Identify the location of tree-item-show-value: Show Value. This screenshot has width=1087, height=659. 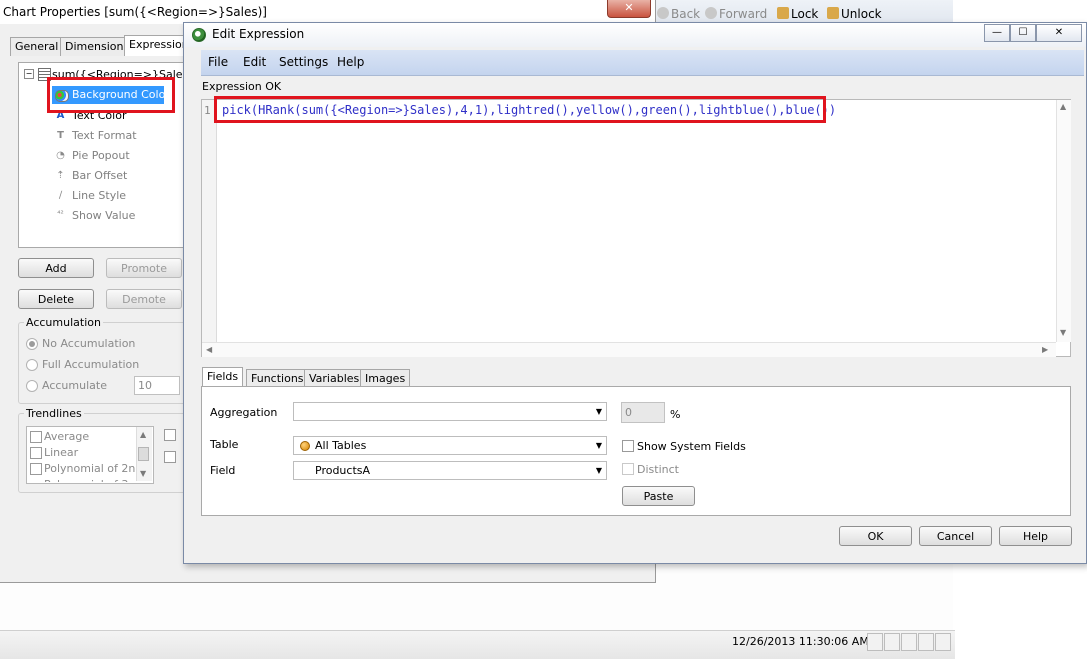
(103, 215).